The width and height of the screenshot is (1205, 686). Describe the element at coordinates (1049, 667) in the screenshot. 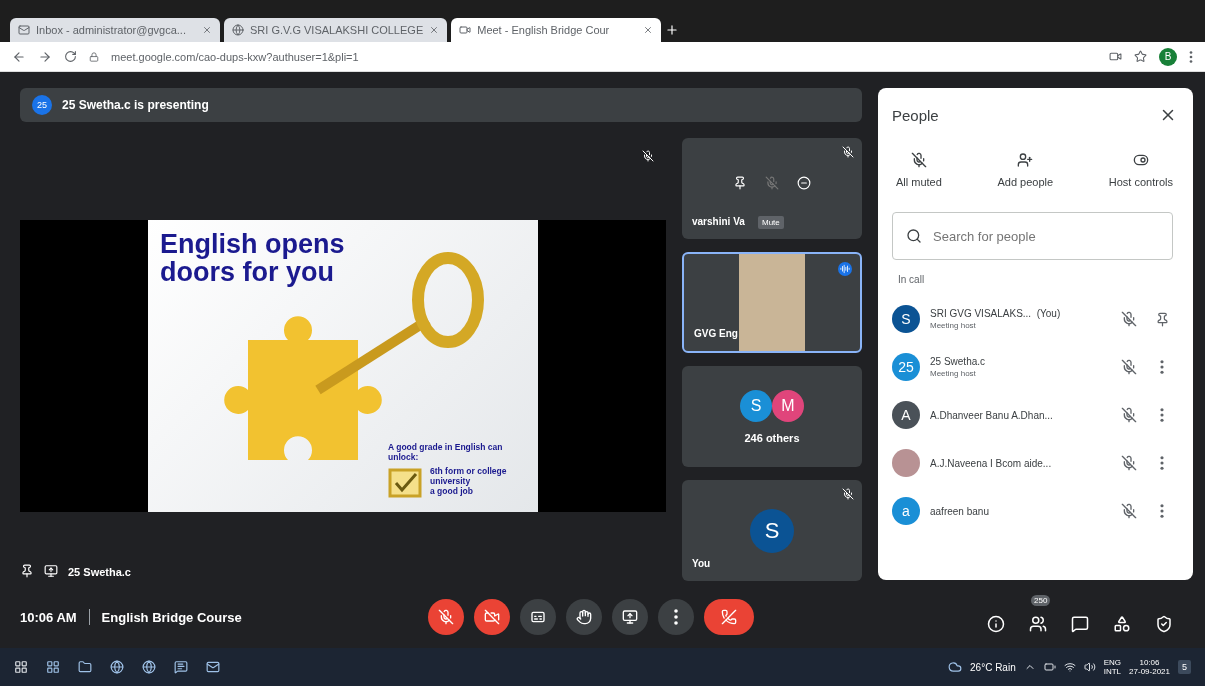

I see `battery-icon` at that location.